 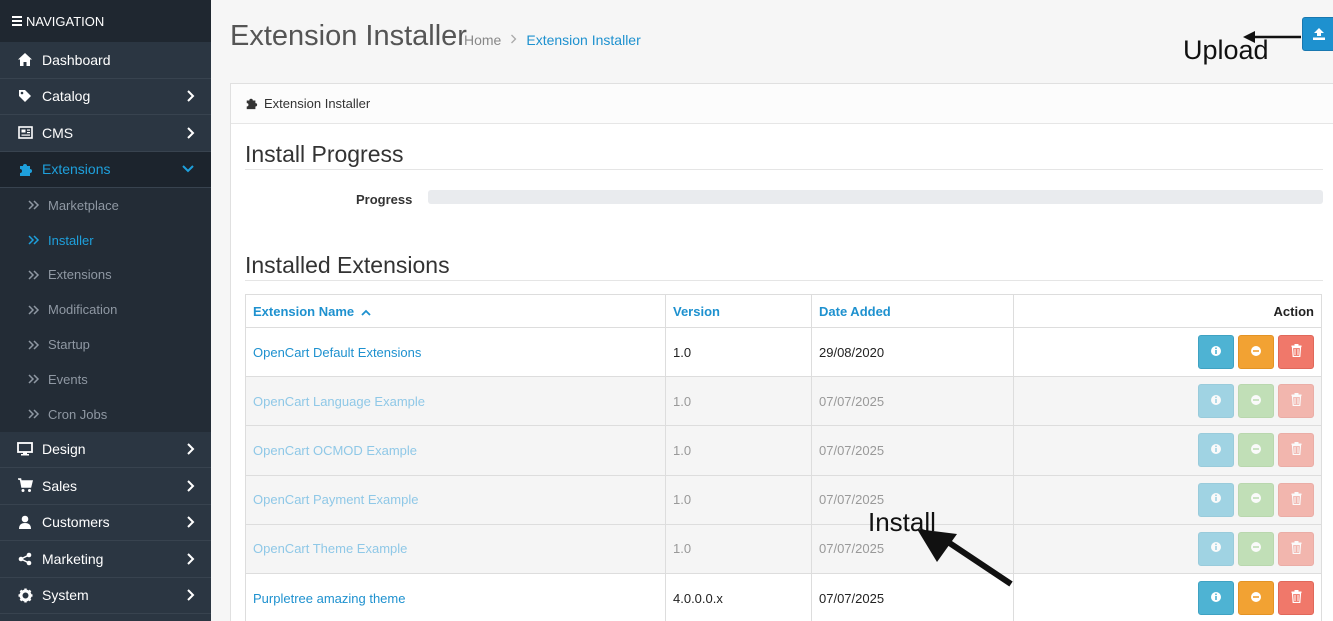 I want to click on sidebar-item-design: Design, so click(x=105, y=450).